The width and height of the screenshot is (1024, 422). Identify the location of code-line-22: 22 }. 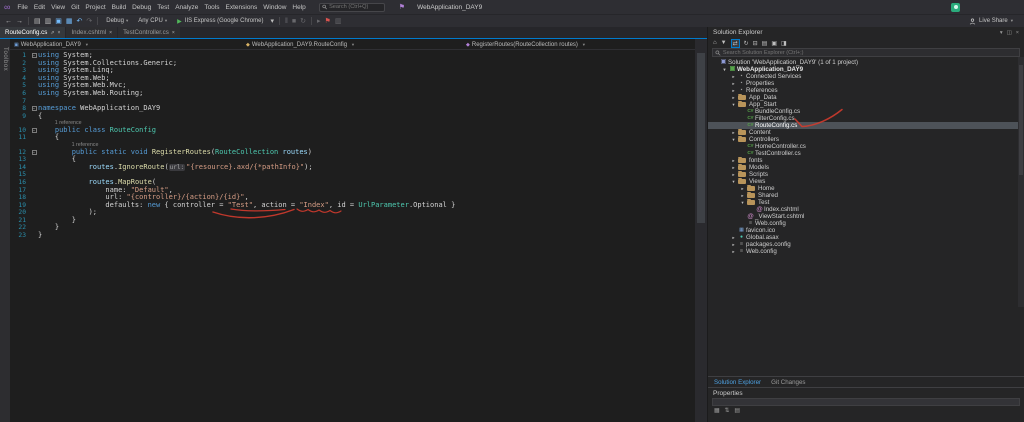
(352, 228).